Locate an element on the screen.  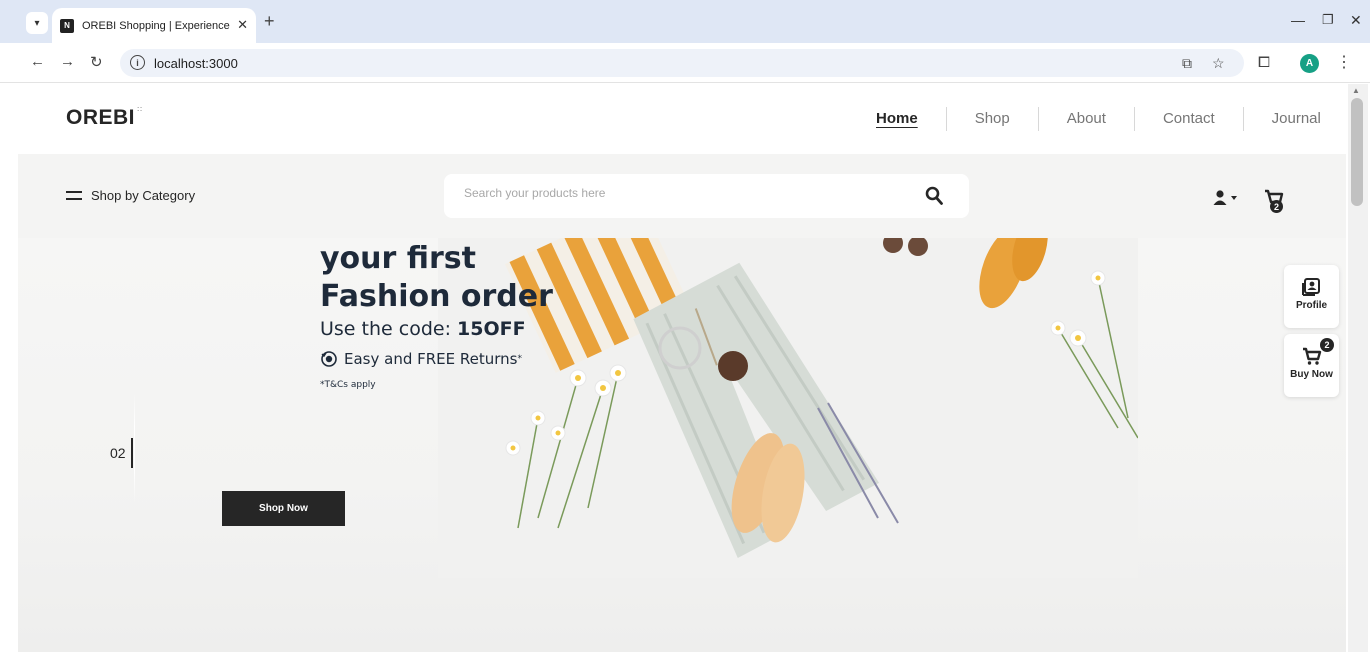
headline-line-2: Fashion order is located at coordinates (436, 296).